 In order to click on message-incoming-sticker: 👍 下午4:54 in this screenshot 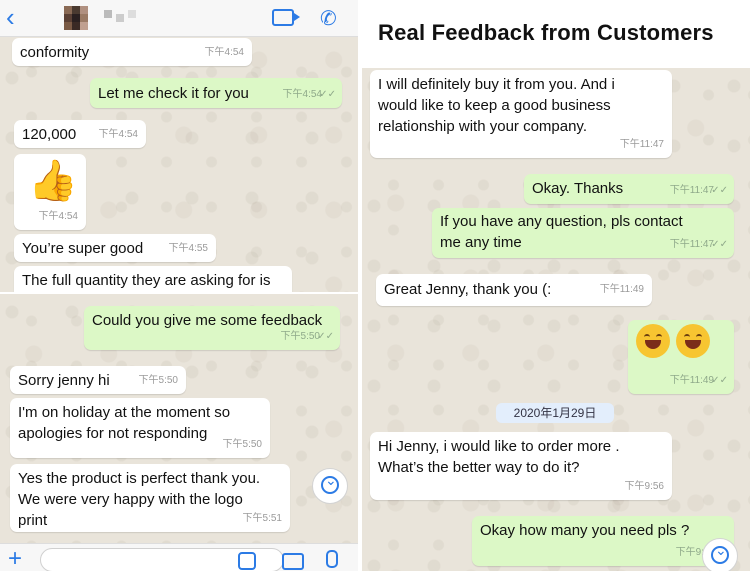, I will do `click(50, 192)`.